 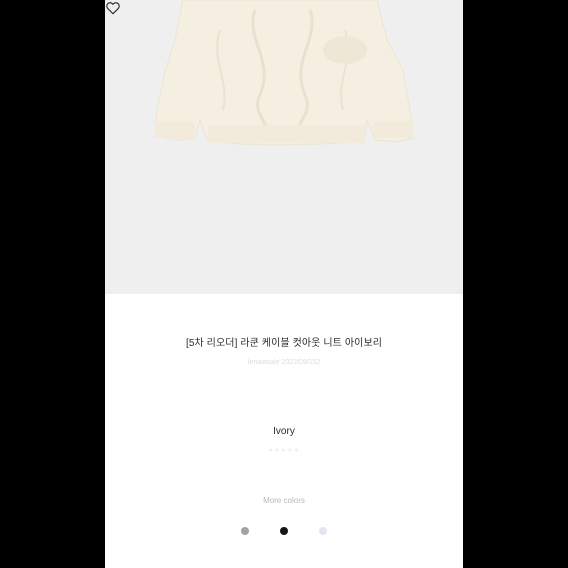 What do you see at coordinates (323, 531) in the screenshot?
I see `color-swatch-light-grey` at bounding box center [323, 531].